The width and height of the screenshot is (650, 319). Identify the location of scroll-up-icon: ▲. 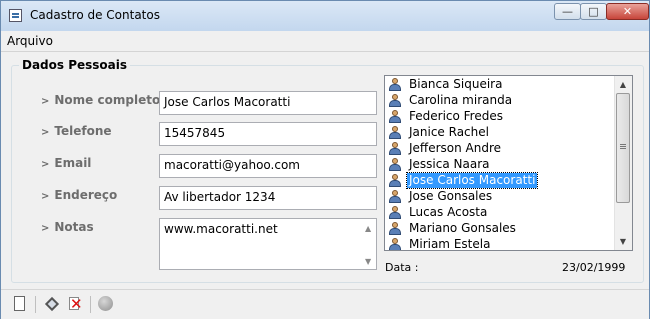
(623, 84).